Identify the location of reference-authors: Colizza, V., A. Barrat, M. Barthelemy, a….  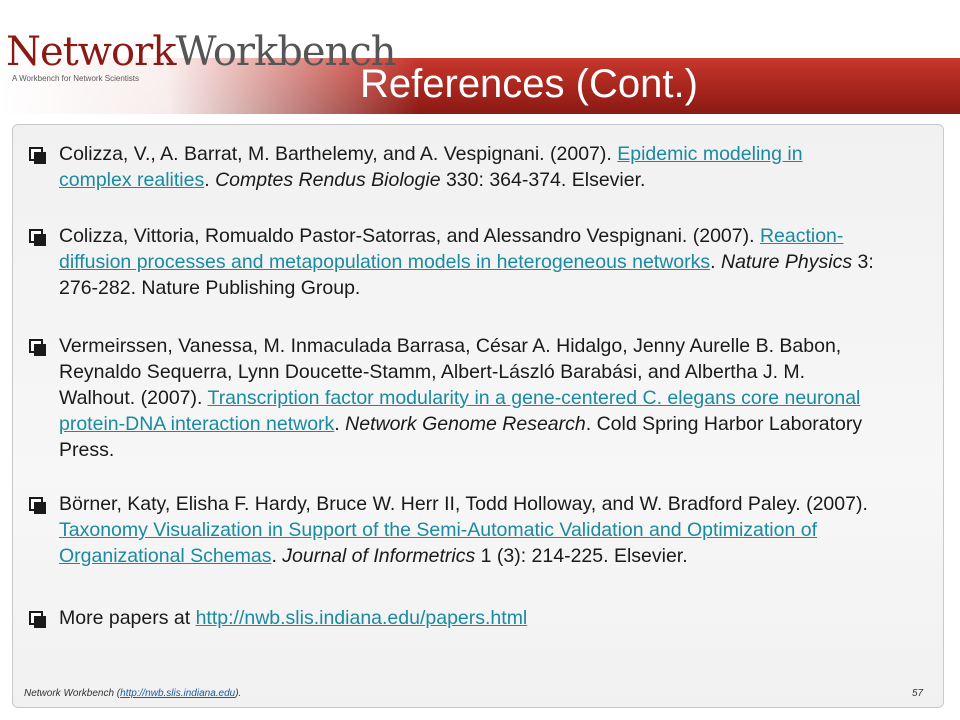
(338, 154).